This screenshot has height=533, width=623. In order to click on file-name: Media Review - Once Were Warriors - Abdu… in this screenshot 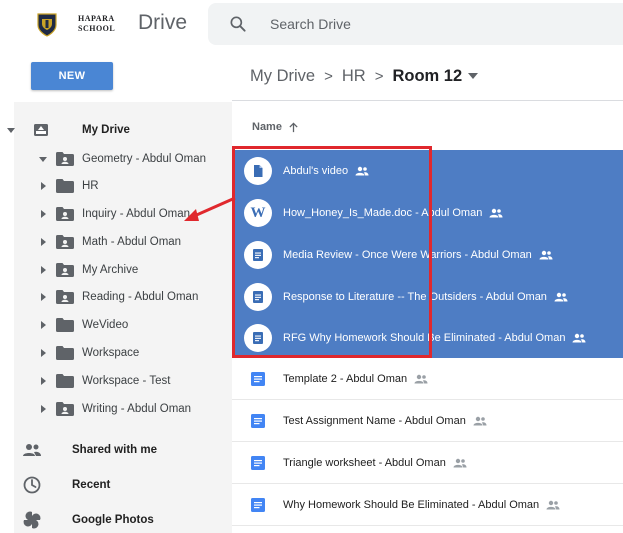, I will do `click(407, 255)`.